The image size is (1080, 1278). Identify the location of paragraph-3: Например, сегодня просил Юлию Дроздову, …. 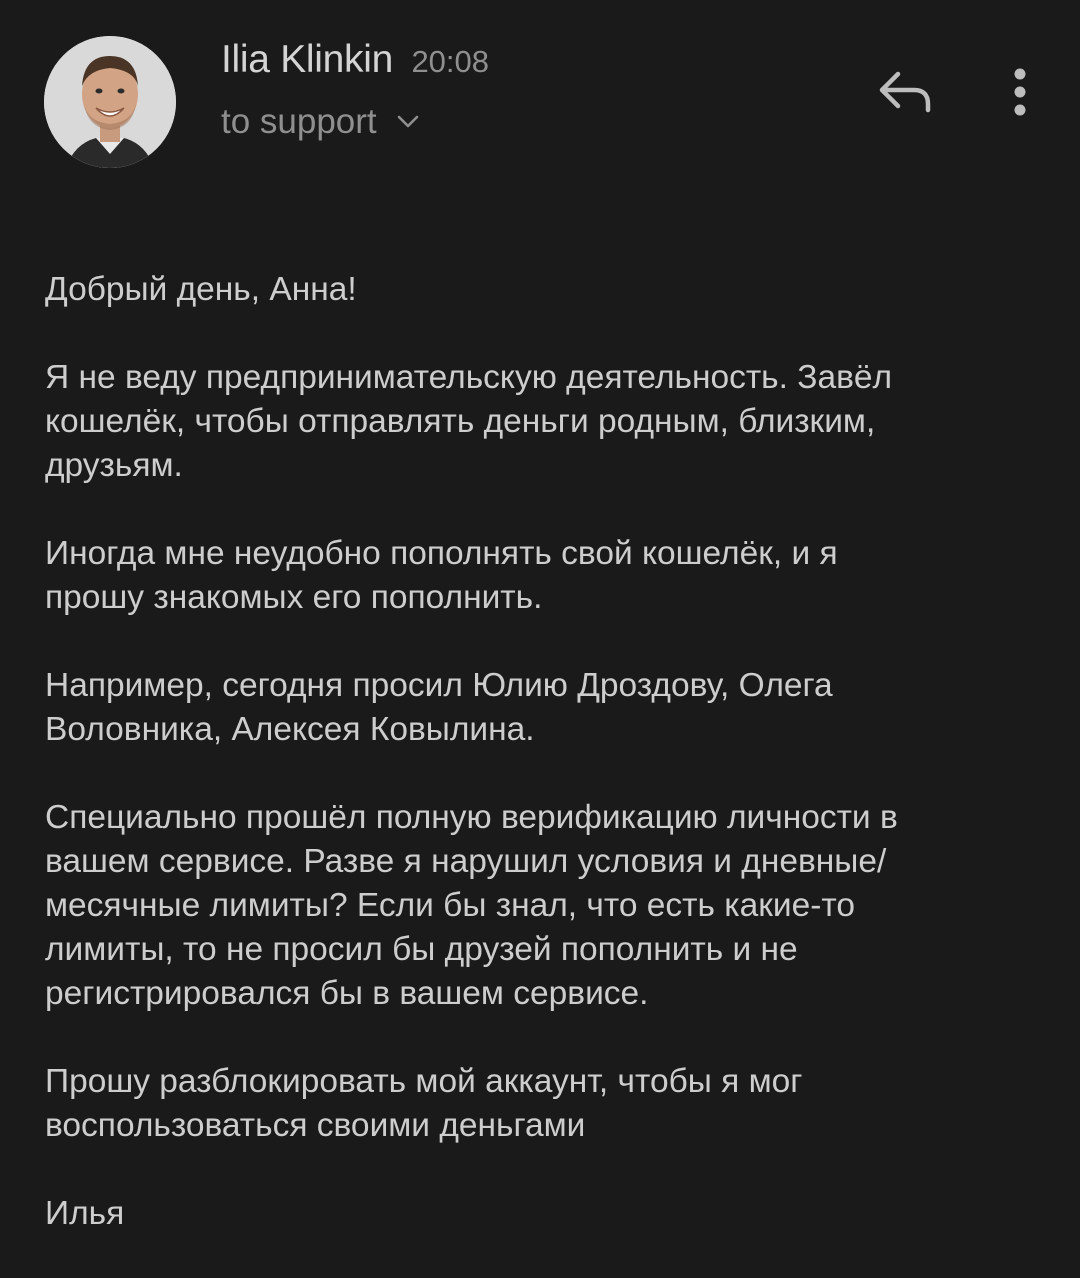
(545, 708).